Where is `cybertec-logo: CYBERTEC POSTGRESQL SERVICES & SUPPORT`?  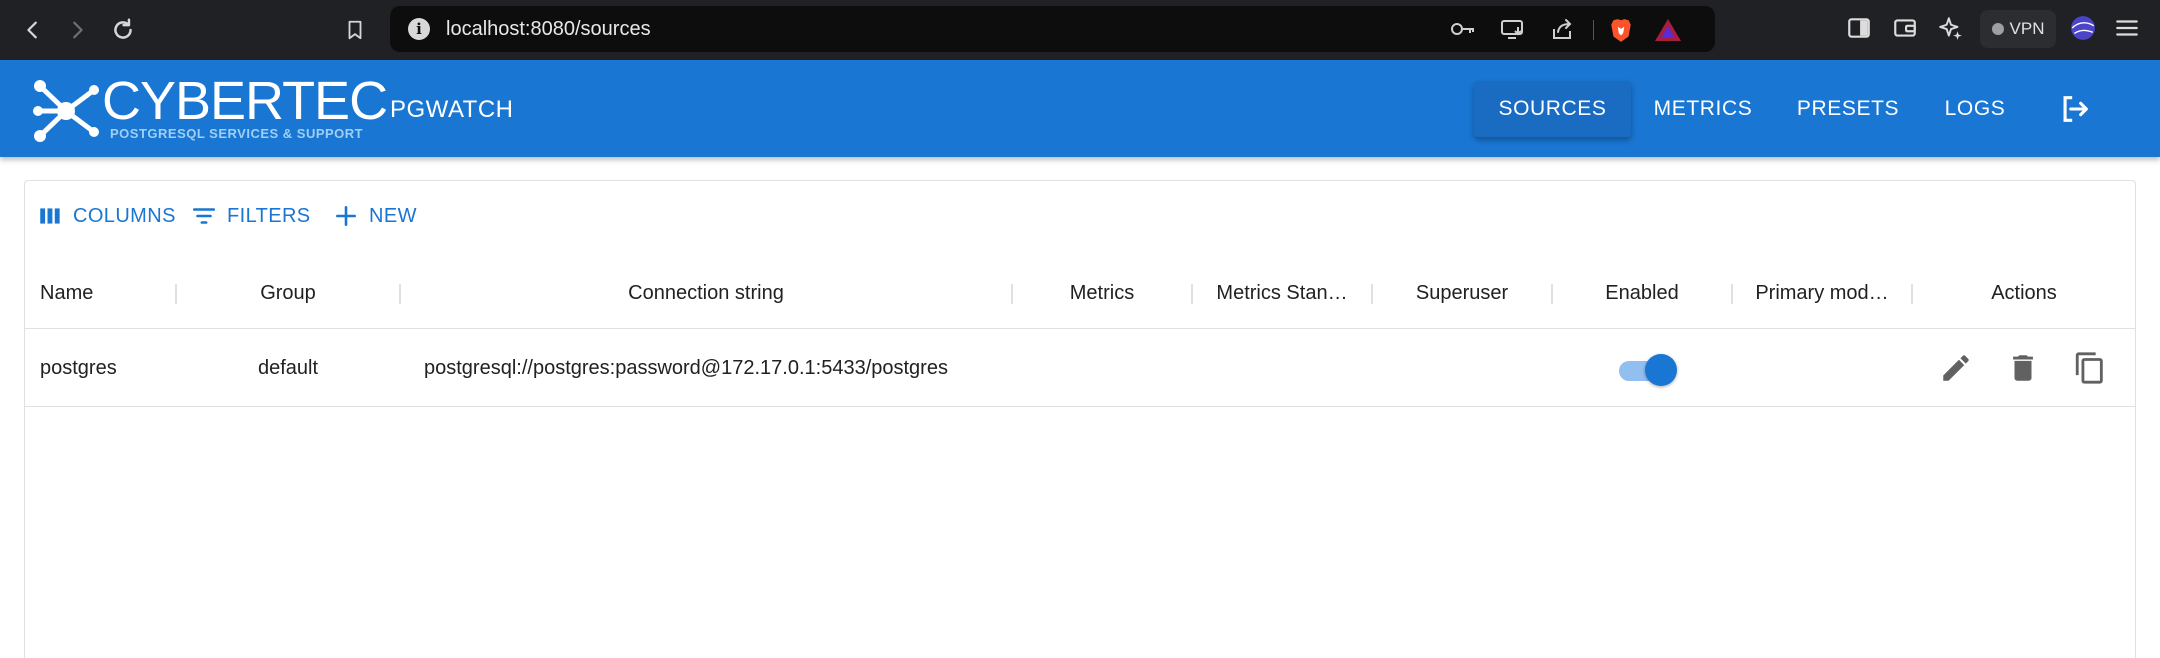 cybertec-logo: CYBERTEC POSTGRESQL SERVICES & SUPPORT is located at coordinates (210, 108).